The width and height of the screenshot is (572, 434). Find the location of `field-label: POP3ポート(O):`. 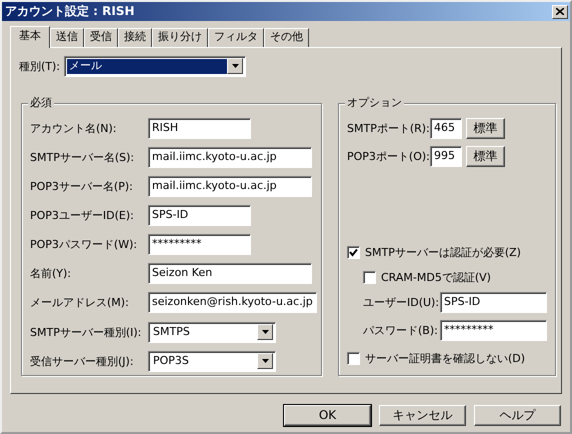

field-label: POP3ポート(O): is located at coordinates (388, 157).